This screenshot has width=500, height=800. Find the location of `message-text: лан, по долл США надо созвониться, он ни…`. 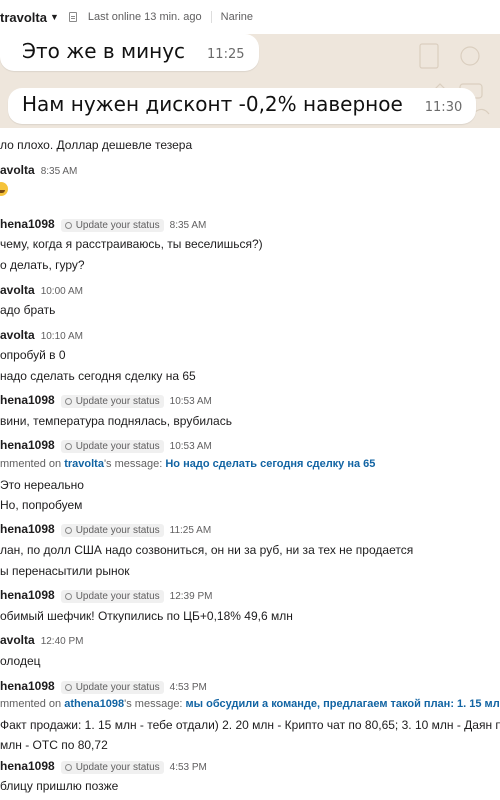

message-text: лан, по долл США надо созвониться, он ни… is located at coordinates (207, 550).